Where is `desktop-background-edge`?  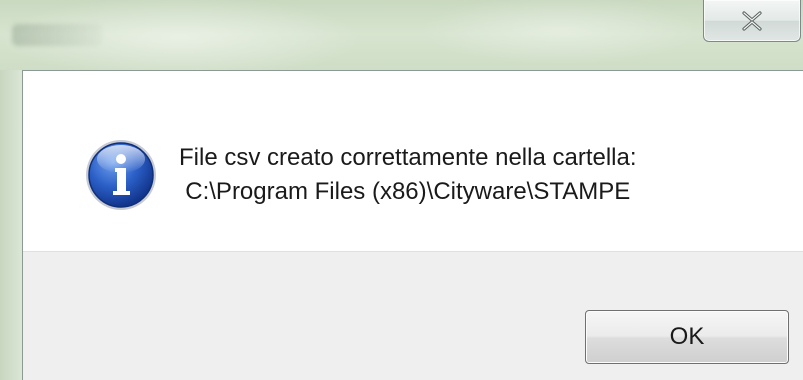 desktop-background-edge is located at coordinates (11, 225).